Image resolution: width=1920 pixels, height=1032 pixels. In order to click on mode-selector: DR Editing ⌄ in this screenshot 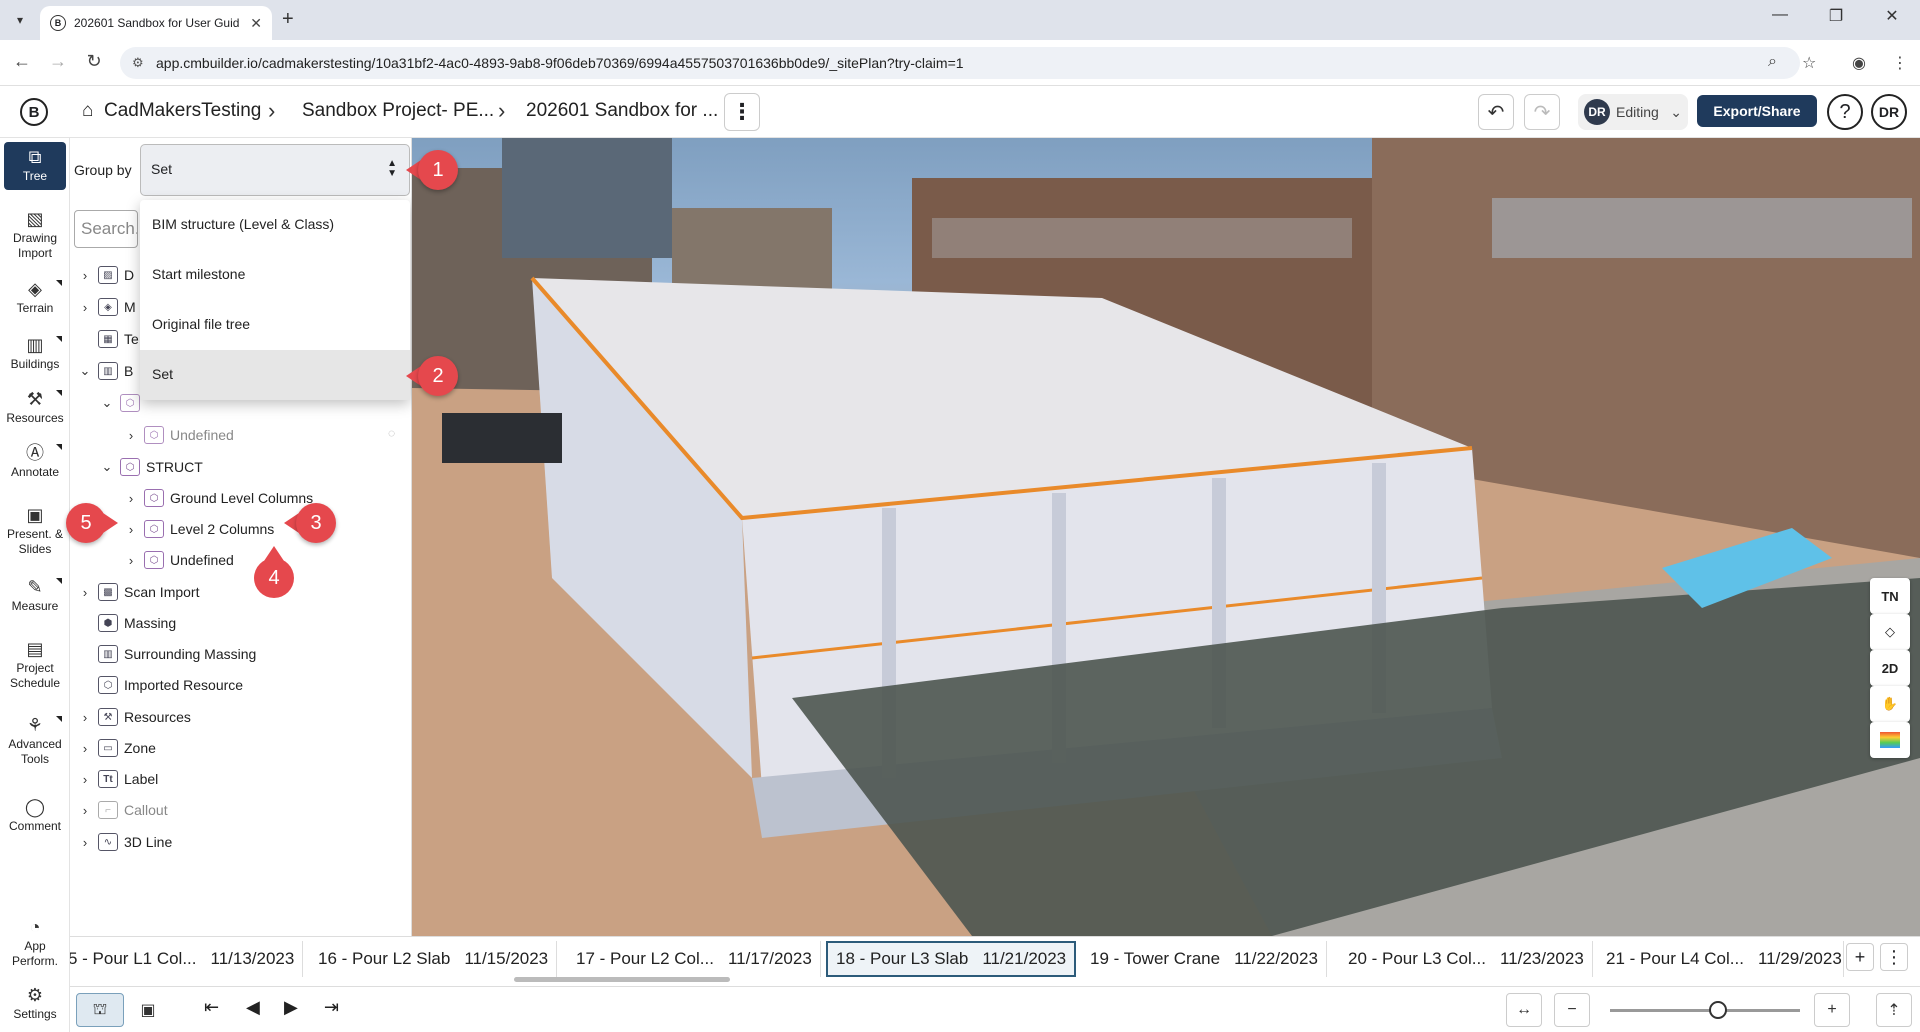, I will do `click(1633, 112)`.